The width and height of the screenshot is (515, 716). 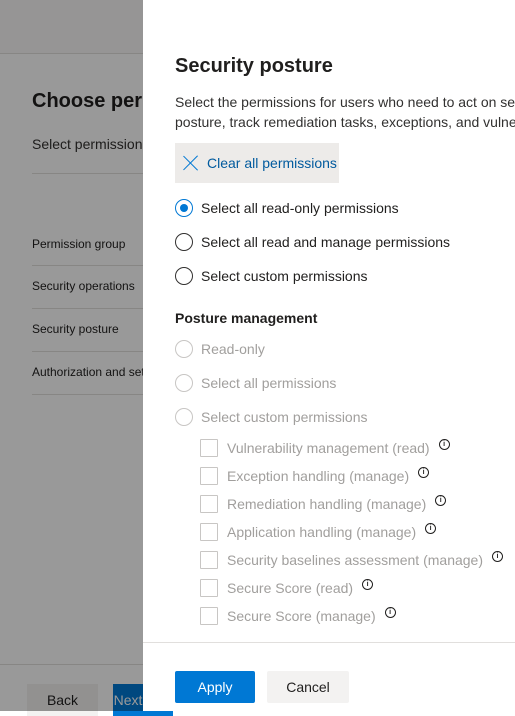 What do you see at coordinates (269, 383) in the screenshot?
I see `radio-label: Select all permissions` at bounding box center [269, 383].